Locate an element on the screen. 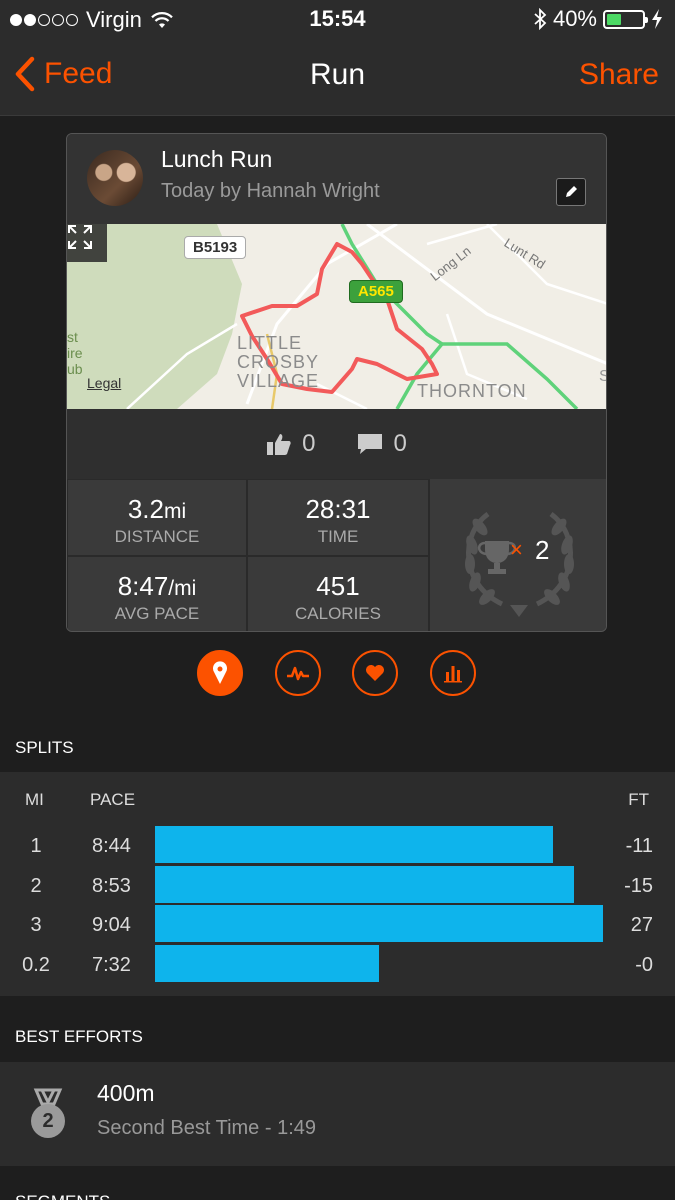 The width and height of the screenshot is (675, 1200). stat-pace: 8:47/mi AVG PACE is located at coordinates (157, 593).